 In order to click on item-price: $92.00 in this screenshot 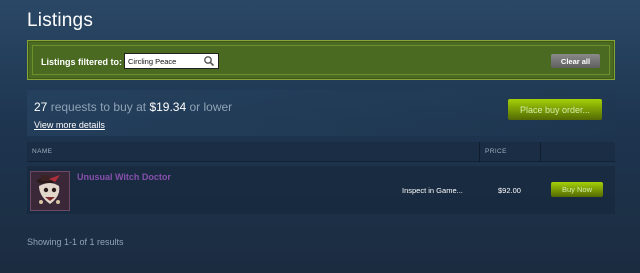, I will do `click(509, 190)`.